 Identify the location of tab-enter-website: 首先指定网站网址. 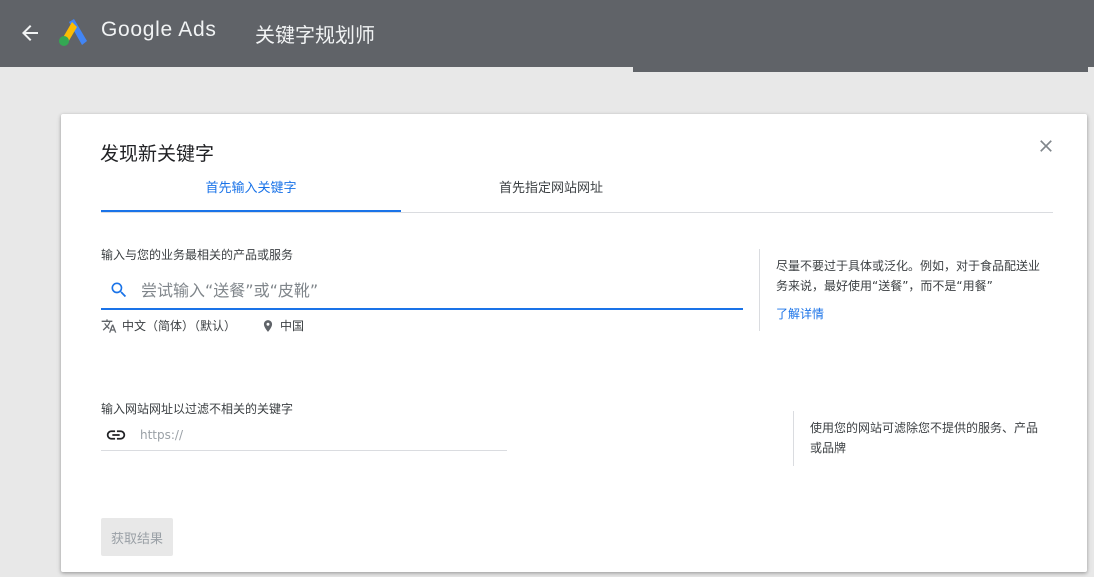
(551, 190).